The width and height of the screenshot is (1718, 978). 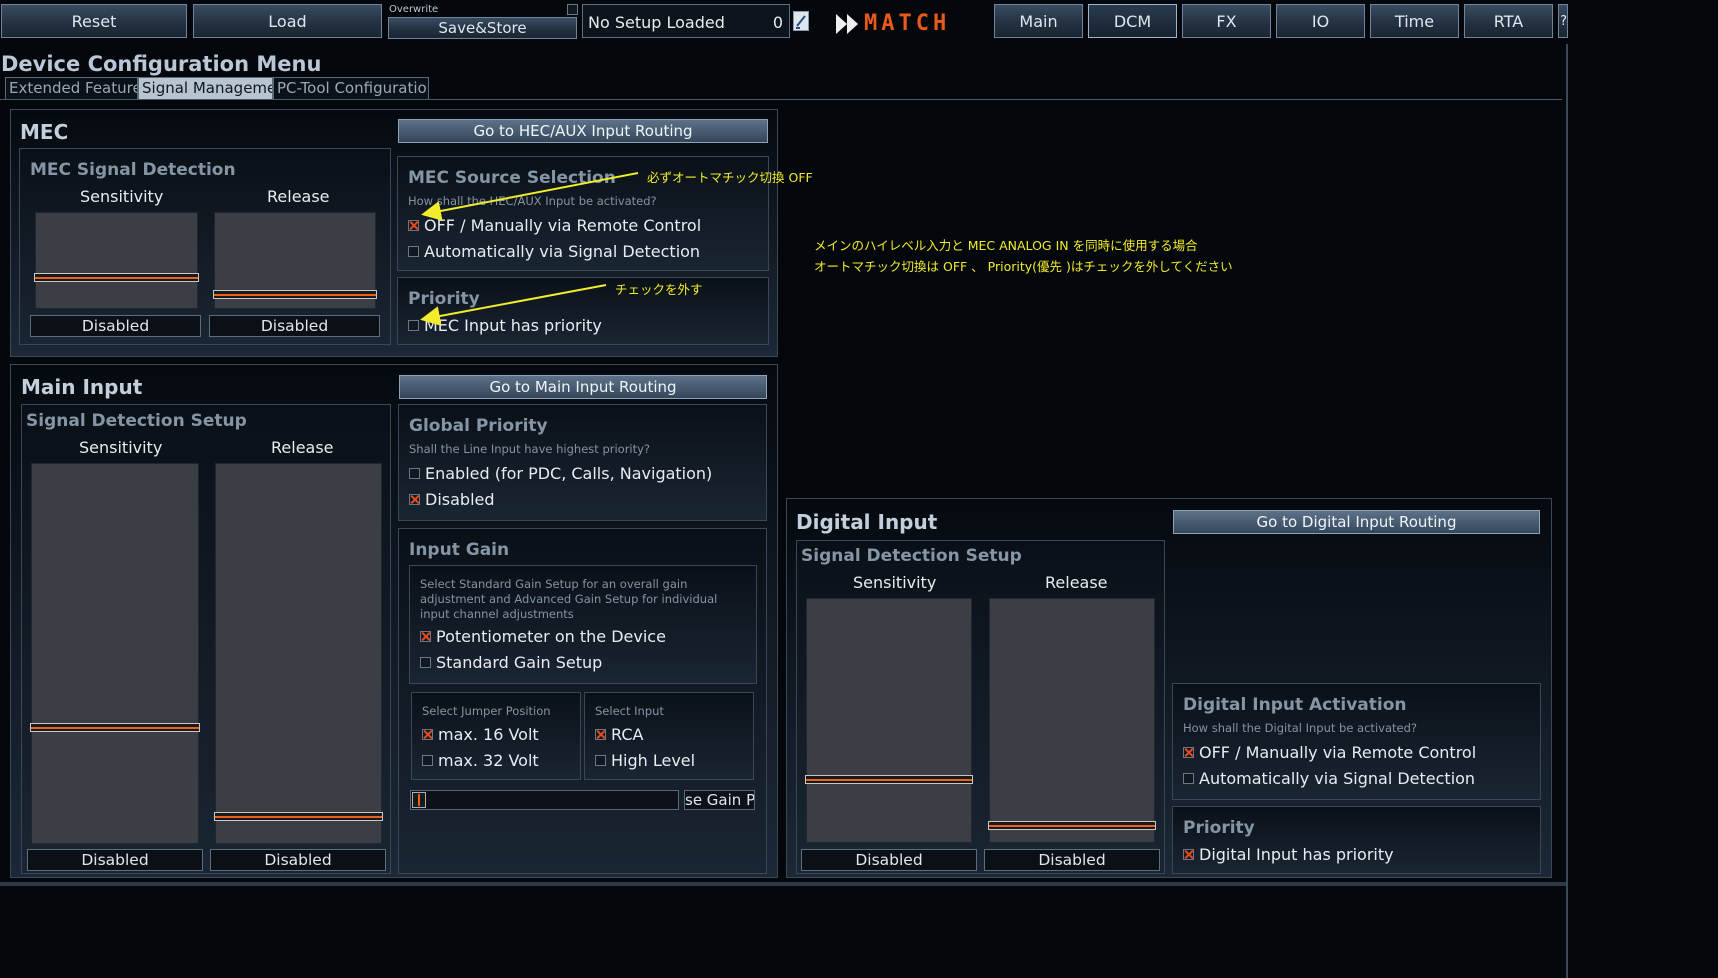 I want to click on mec-sensitivity-value: Disabled, so click(x=115, y=326).